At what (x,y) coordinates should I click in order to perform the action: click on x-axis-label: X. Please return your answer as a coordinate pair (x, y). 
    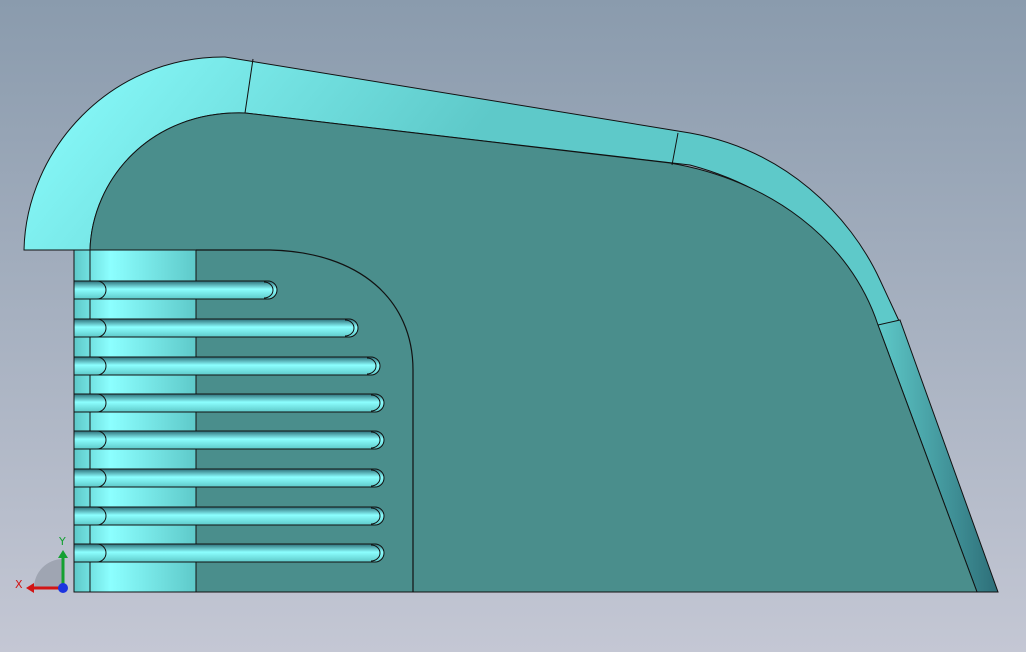
    Looking at the image, I should click on (19, 584).